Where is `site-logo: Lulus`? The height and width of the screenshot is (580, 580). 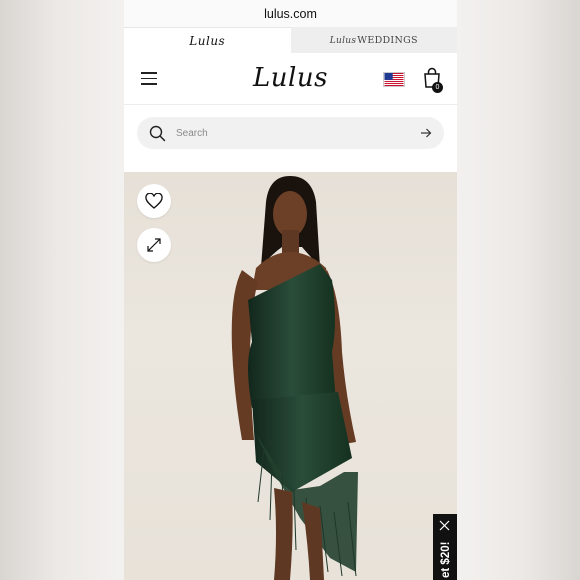
site-logo: Lulus is located at coordinates (290, 78).